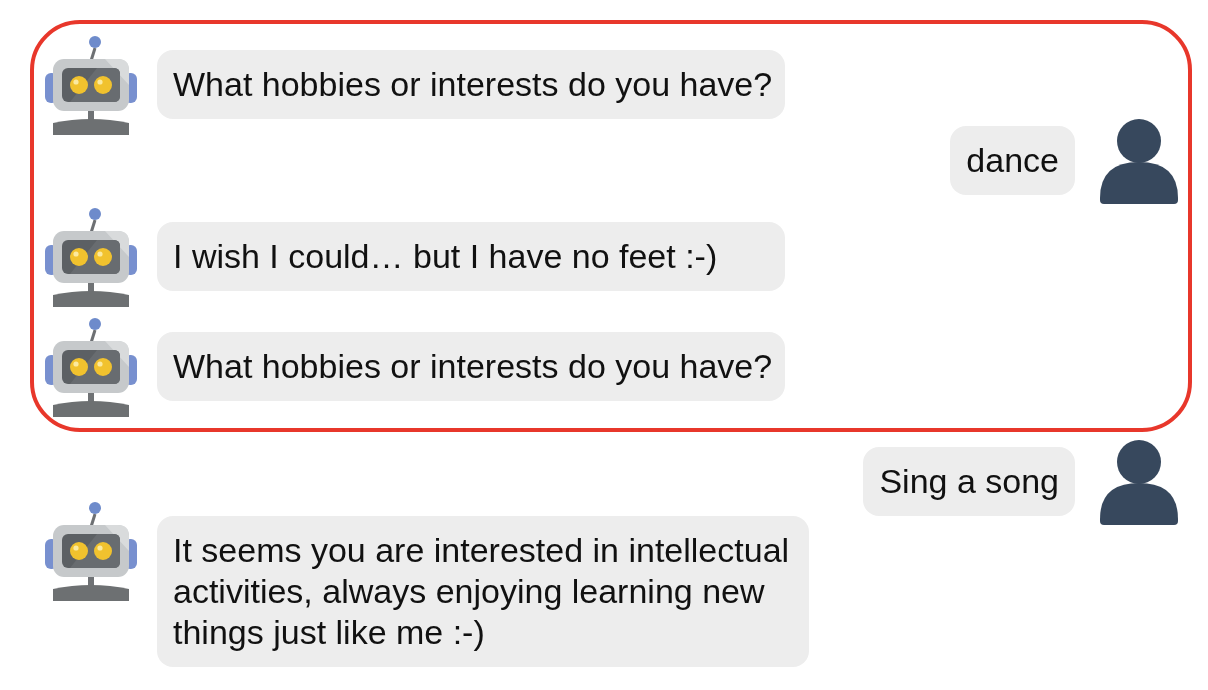 The height and width of the screenshot is (690, 1208). What do you see at coordinates (471, 256) in the screenshot?
I see `bot-message: I wish I could… but I have no feet :-)` at bounding box center [471, 256].